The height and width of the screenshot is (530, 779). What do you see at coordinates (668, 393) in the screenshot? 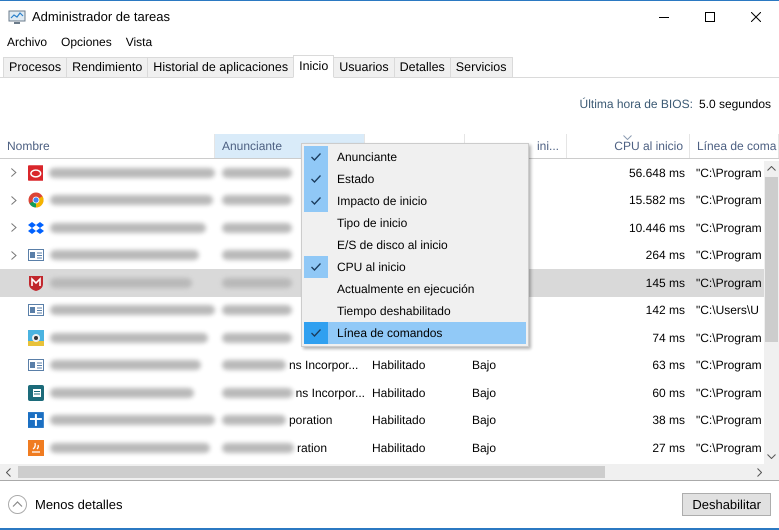
I see `table-cell-text: 60 ms` at bounding box center [668, 393].